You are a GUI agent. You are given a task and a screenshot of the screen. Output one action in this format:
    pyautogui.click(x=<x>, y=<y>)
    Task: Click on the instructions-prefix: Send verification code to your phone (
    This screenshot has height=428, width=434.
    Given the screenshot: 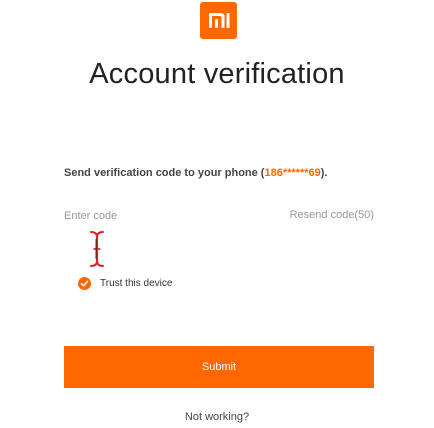 What is the action you would take?
    pyautogui.click(x=164, y=173)
    